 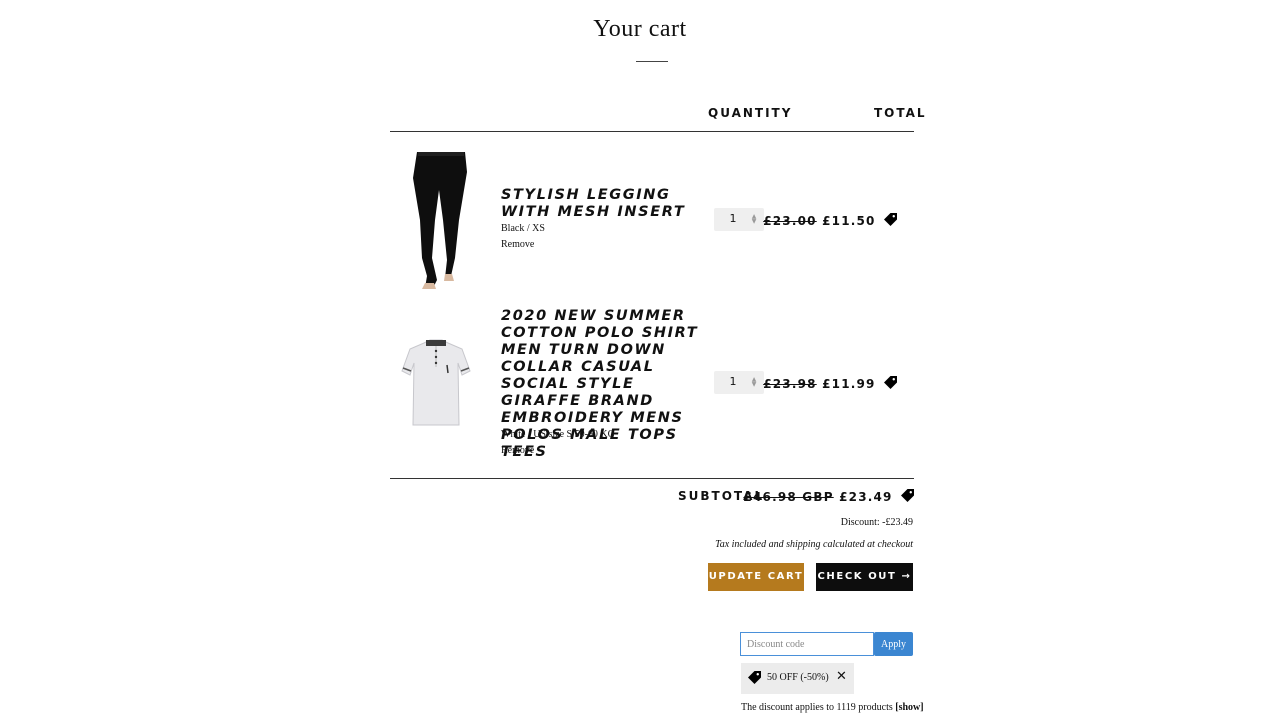 I want to click on quantity-value-legging: 1, so click(x=733, y=218).